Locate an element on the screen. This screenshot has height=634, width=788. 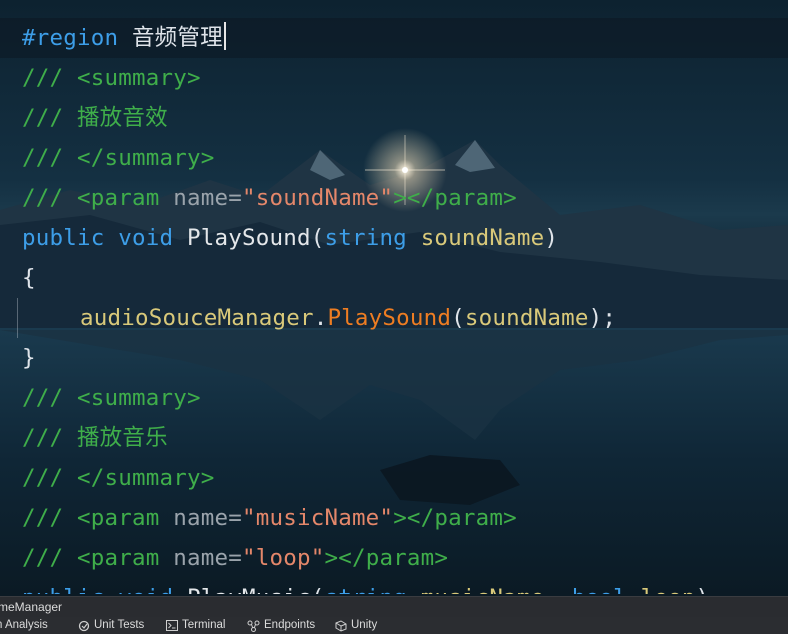
code-token: "loop" is located at coordinates (283, 558).